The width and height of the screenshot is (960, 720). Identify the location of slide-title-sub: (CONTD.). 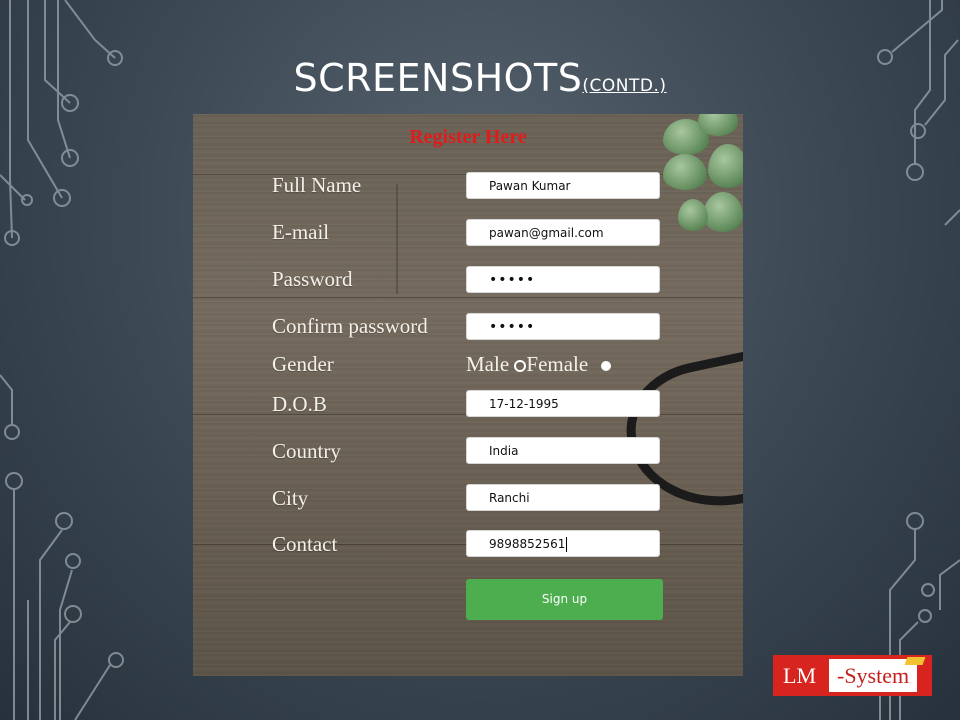
(624, 86).